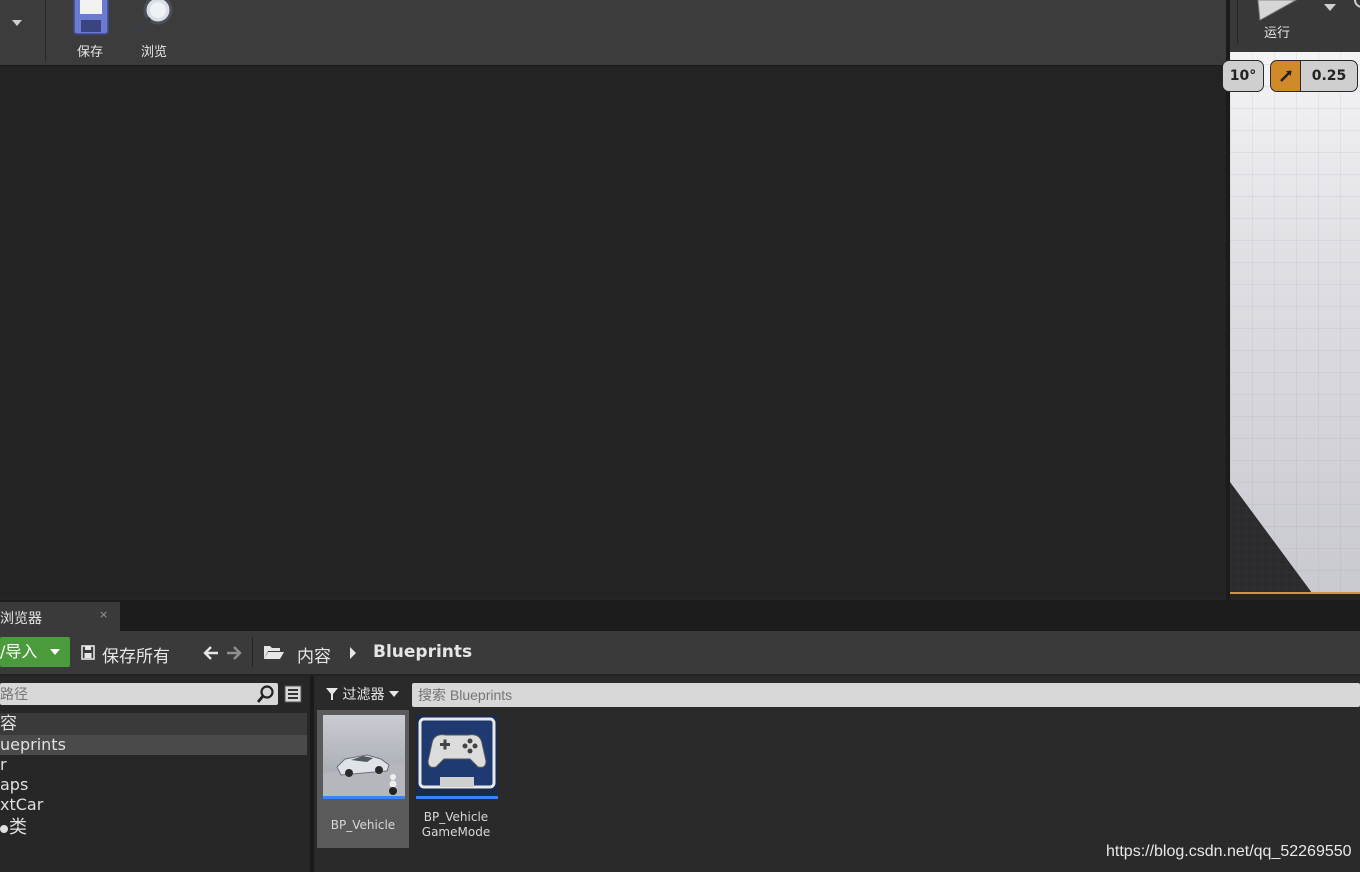  I want to click on vehicle-thumbnail, so click(364, 756).